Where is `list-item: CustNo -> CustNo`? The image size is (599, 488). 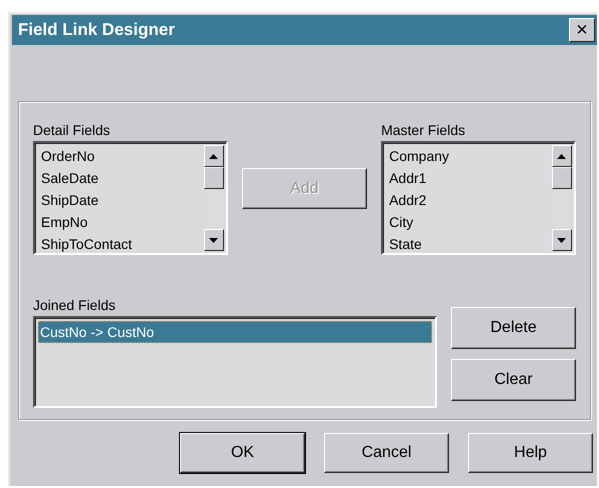
list-item: CustNo -> CustNo is located at coordinates (235, 332).